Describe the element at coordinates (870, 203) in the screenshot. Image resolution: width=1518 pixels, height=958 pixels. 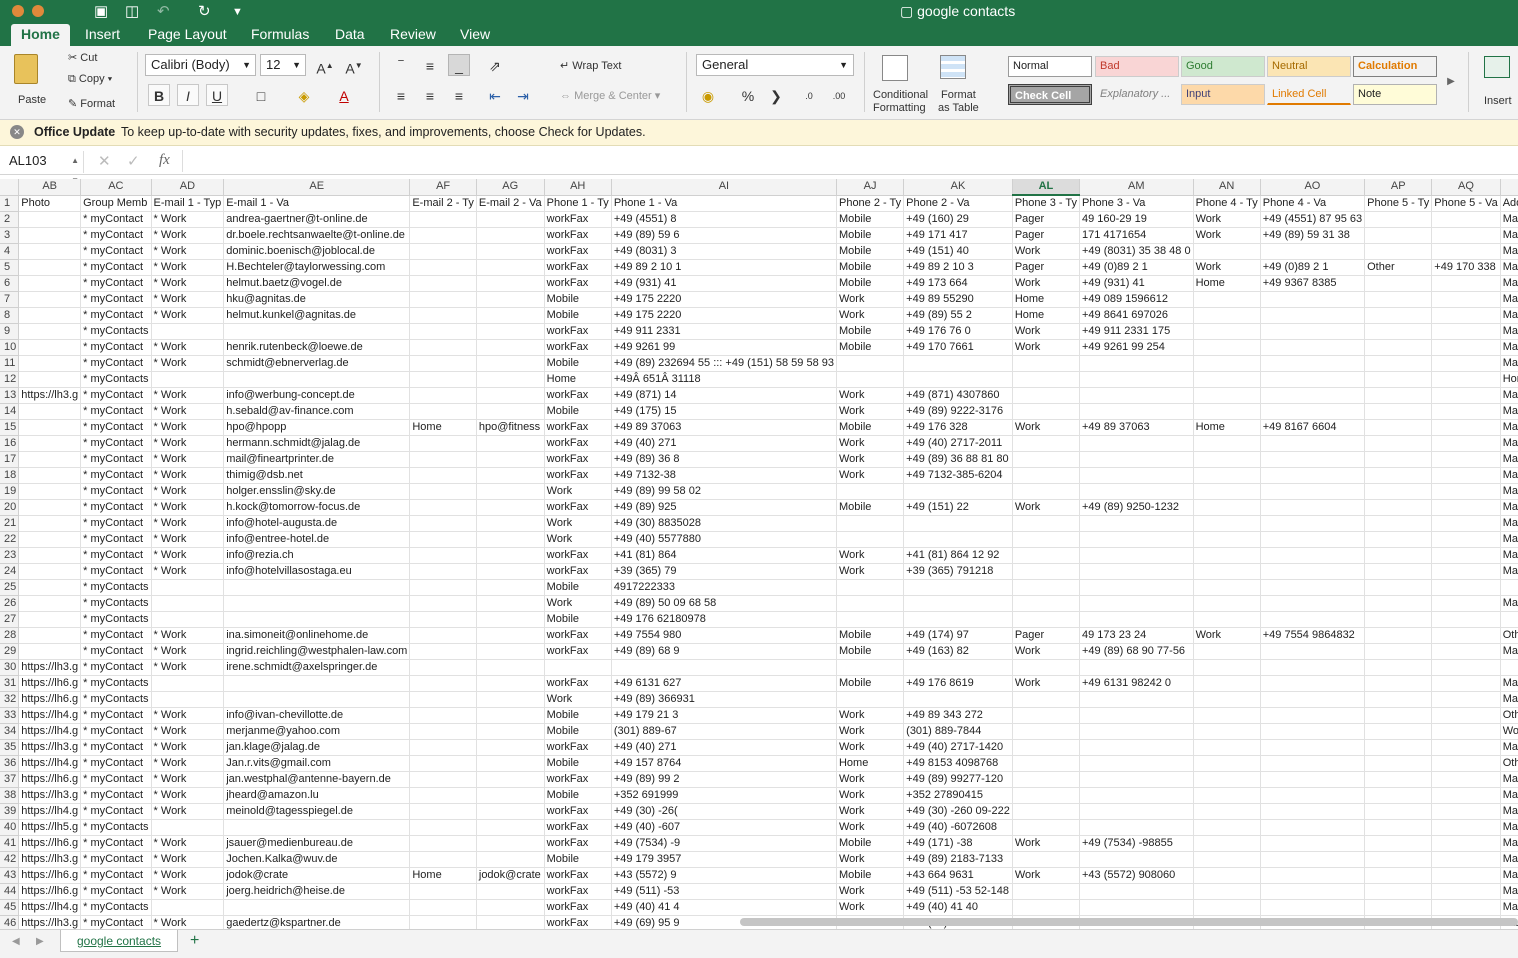
I see `cell: Phone 2 - Ty` at that location.